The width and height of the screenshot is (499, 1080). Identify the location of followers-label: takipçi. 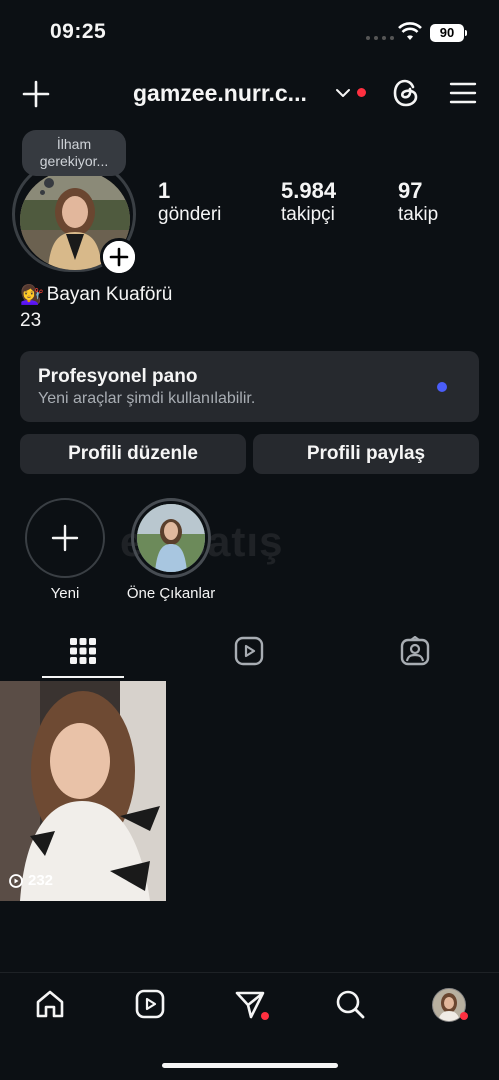
(308, 214).